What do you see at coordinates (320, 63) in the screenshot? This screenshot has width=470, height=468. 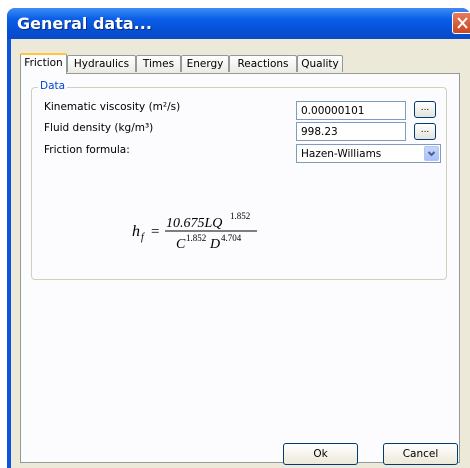 I see `tab-quality: Quality` at bounding box center [320, 63].